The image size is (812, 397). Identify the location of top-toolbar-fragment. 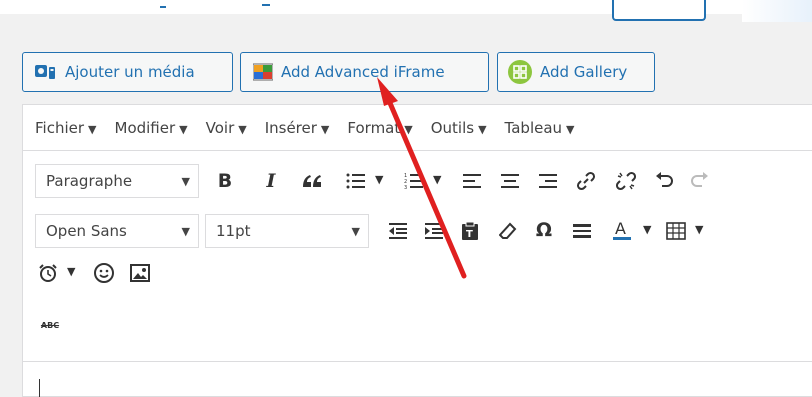
(406, 11).